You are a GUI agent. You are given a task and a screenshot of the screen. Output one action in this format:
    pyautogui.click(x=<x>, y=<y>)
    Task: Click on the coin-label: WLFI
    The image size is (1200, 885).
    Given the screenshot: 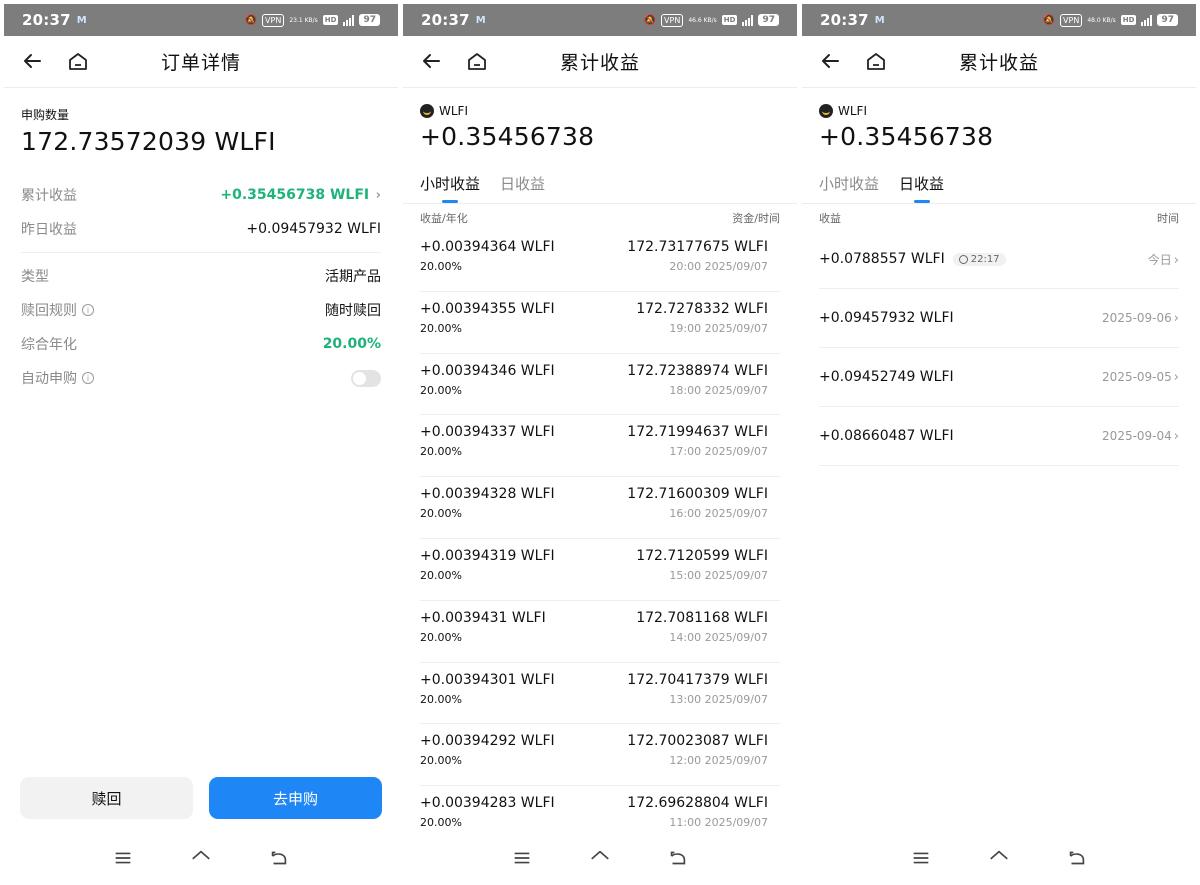 What is the action you would take?
    pyautogui.click(x=608, y=111)
    